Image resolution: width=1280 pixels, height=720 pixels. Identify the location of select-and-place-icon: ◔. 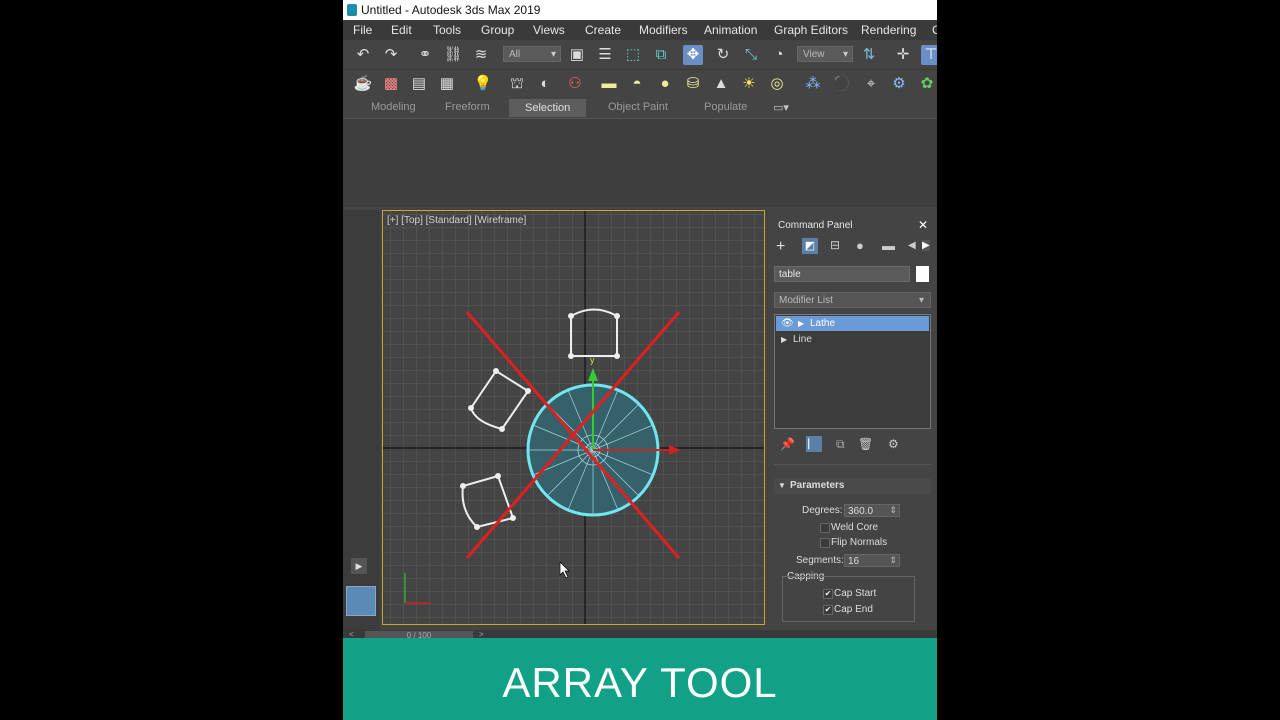
(779, 55).